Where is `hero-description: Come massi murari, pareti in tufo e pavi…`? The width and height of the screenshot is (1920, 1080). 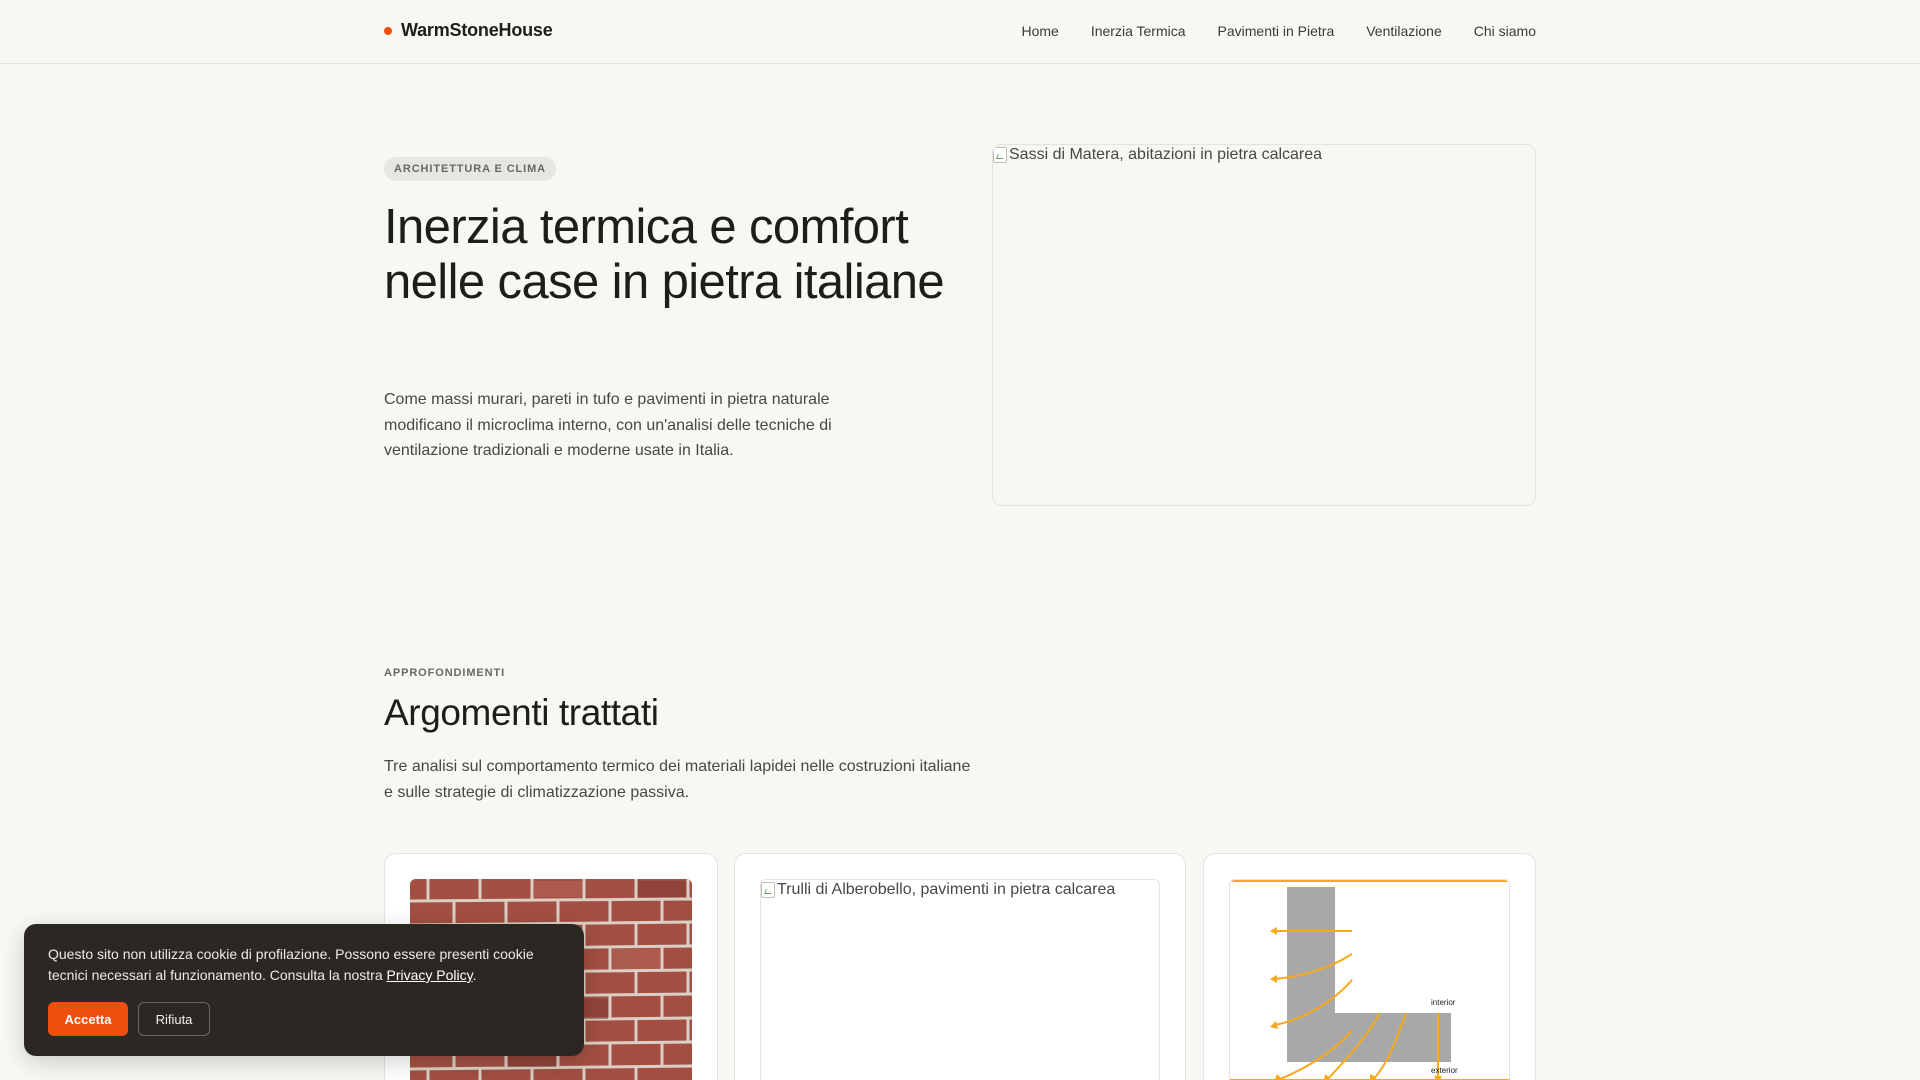
hero-description: Come massi murari, pareti in tufo e pavi… is located at coordinates (608, 425).